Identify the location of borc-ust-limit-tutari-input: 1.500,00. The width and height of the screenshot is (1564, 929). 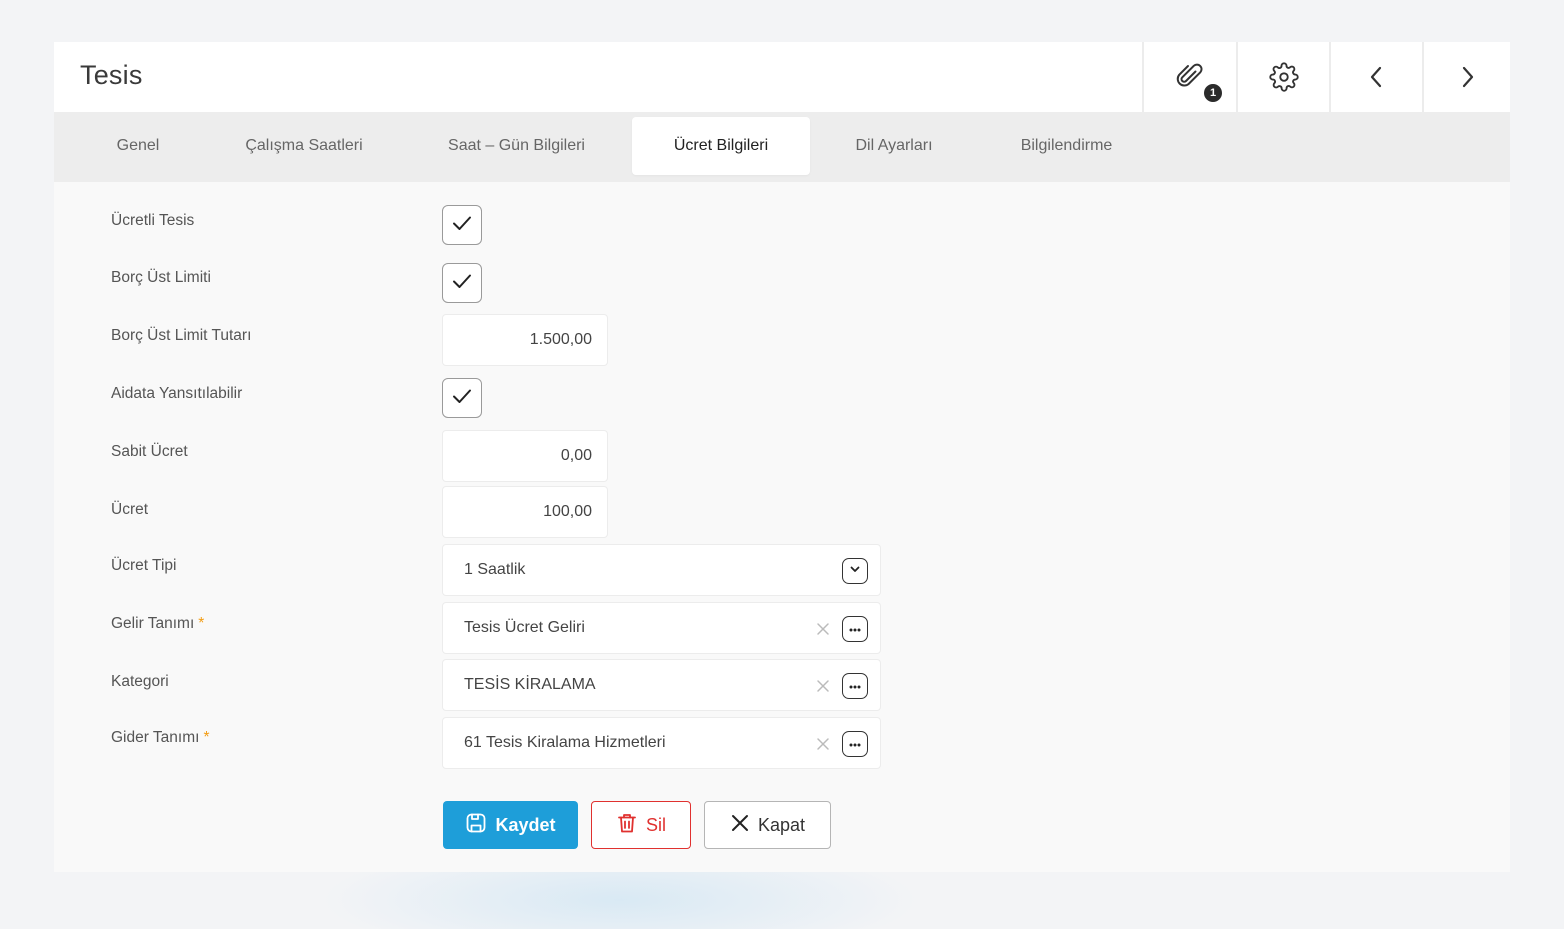
(525, 340).